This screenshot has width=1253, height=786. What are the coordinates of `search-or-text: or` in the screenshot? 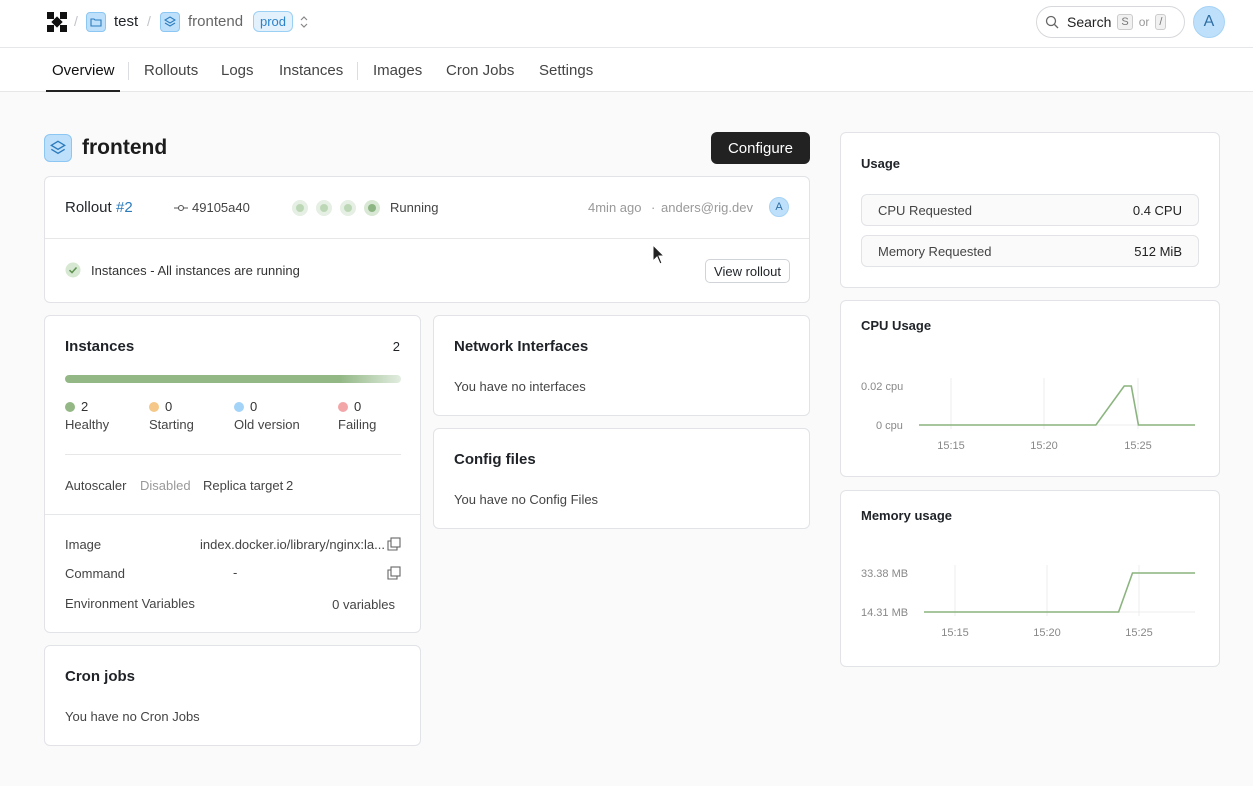 It's located at (1144, 22).